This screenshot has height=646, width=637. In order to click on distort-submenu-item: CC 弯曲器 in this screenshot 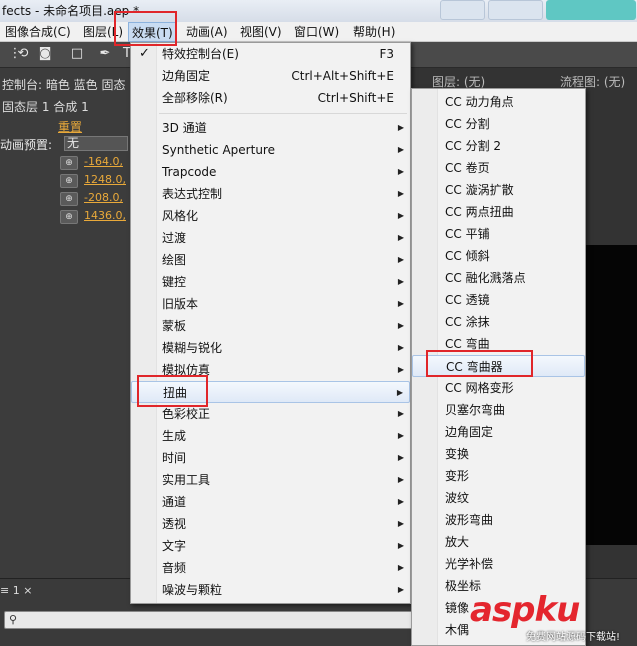, I will do `click(498, 366)`.